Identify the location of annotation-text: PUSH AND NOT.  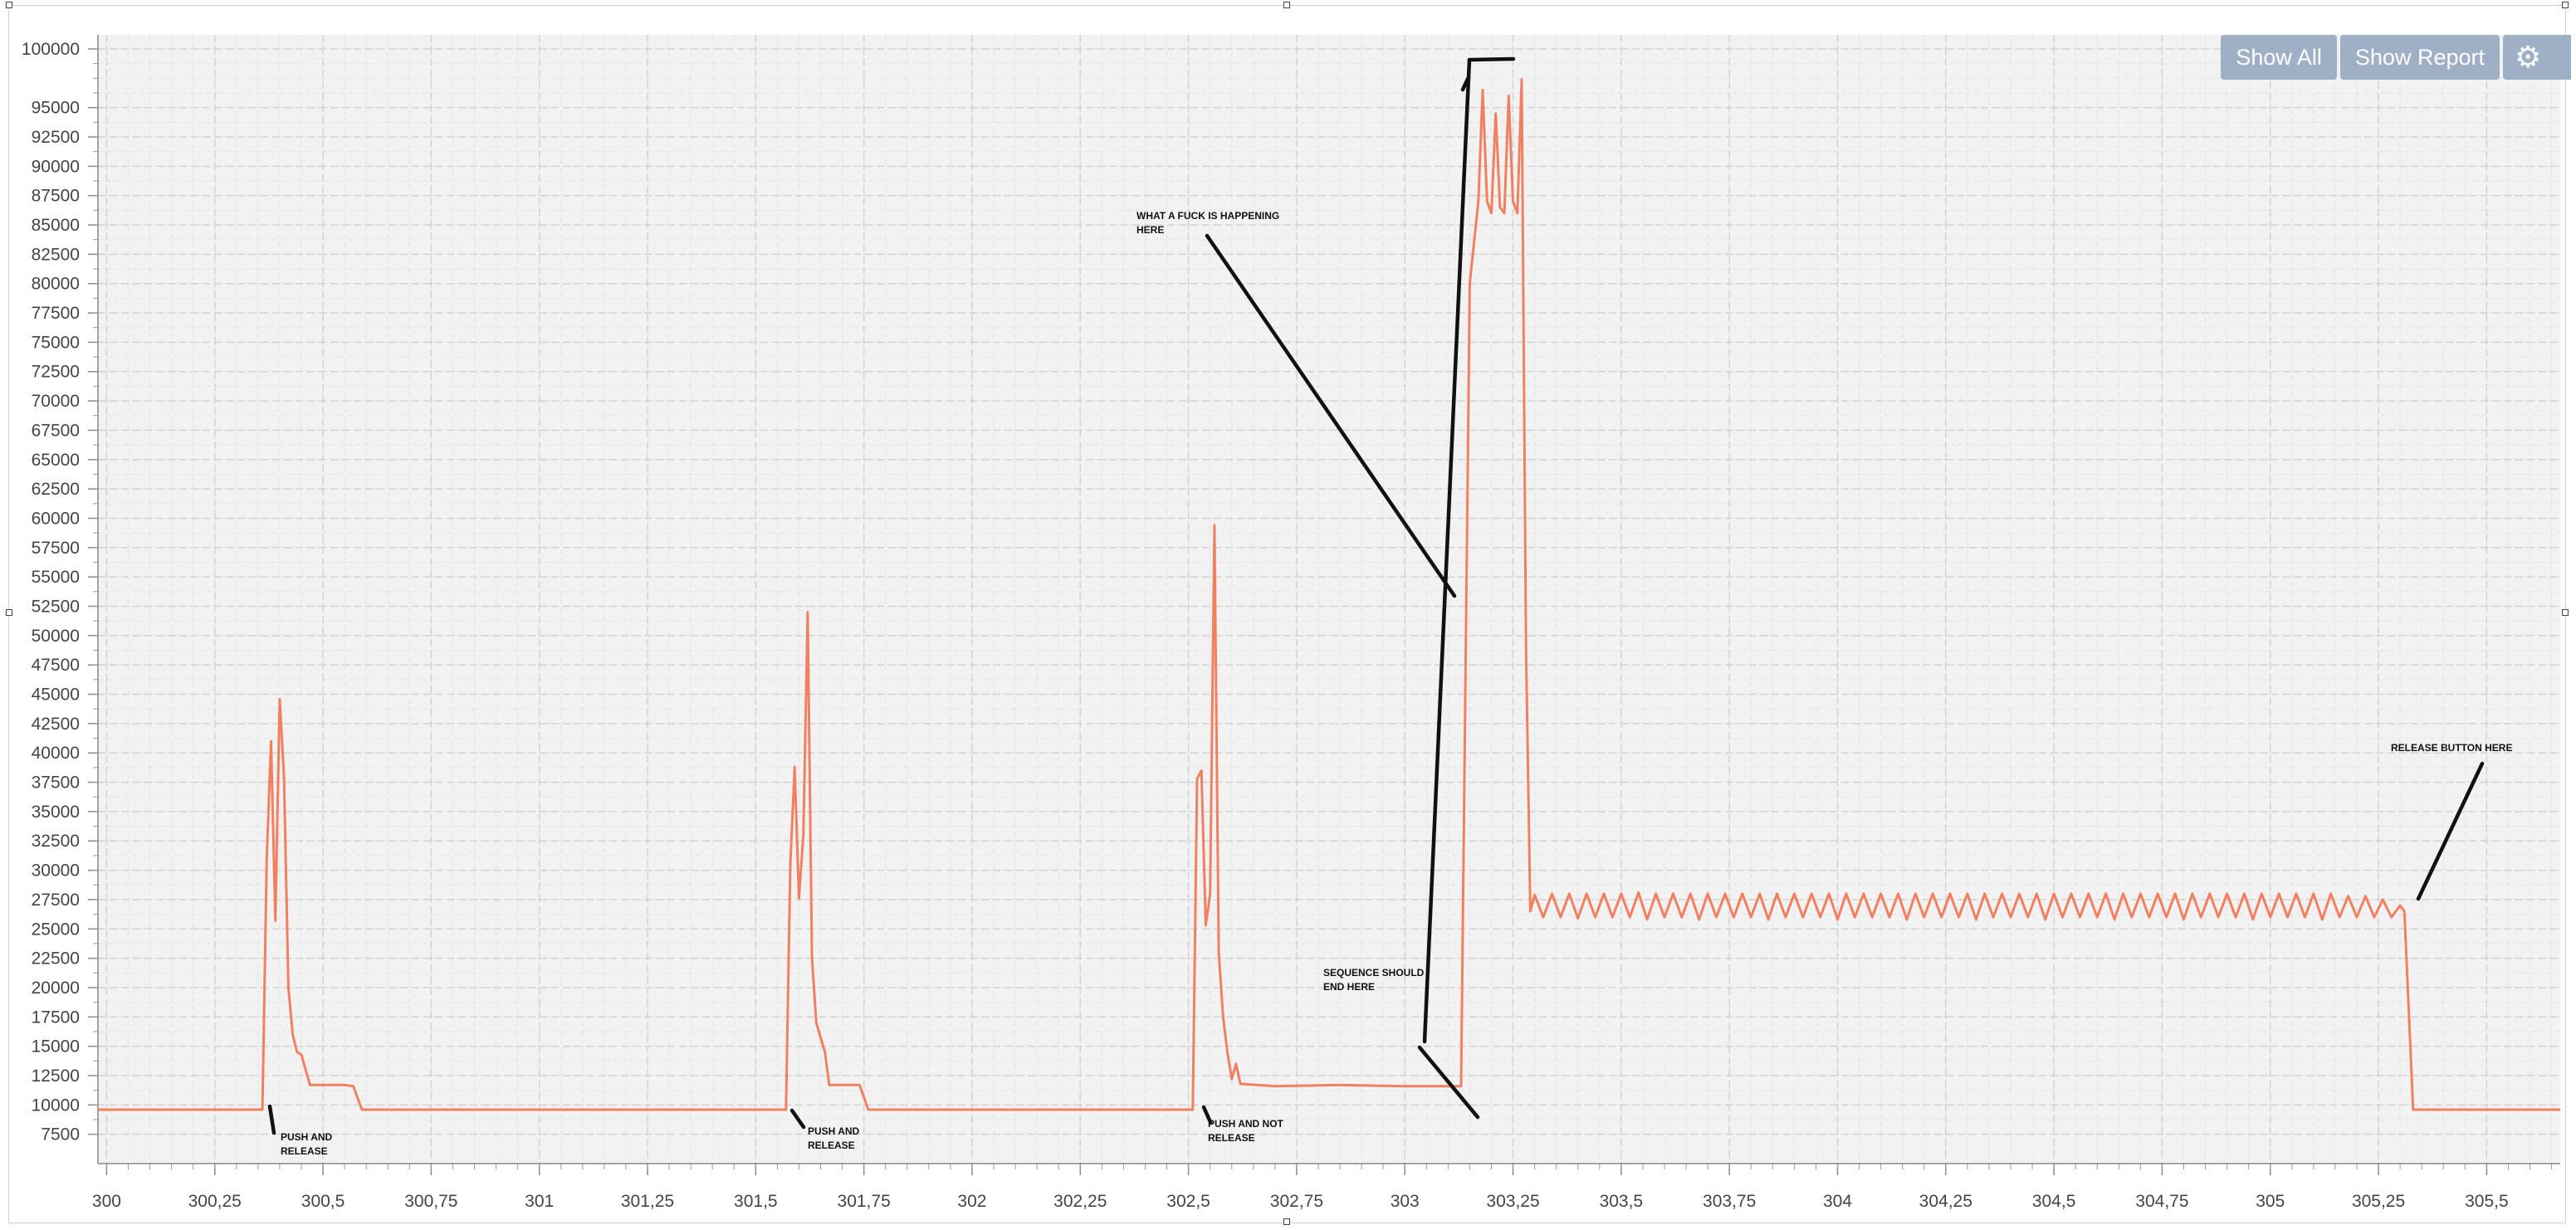
(1246, 1124).